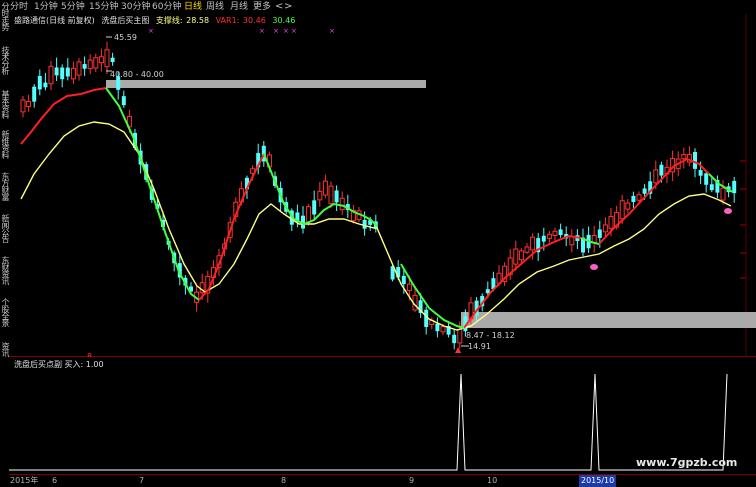 The image size is (756, 487). Describe the element at coordinates (4, 318) in the screenshot. I see `sidebar-tab-gegu: 个股全景` at that location.